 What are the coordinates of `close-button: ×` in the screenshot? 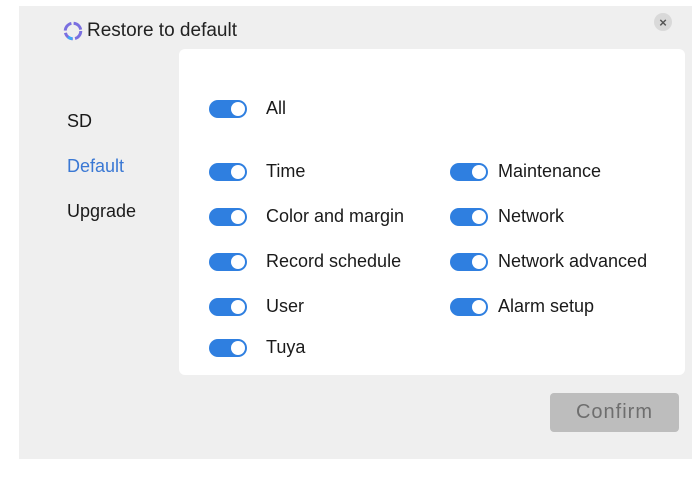 It's located at (663, 22).